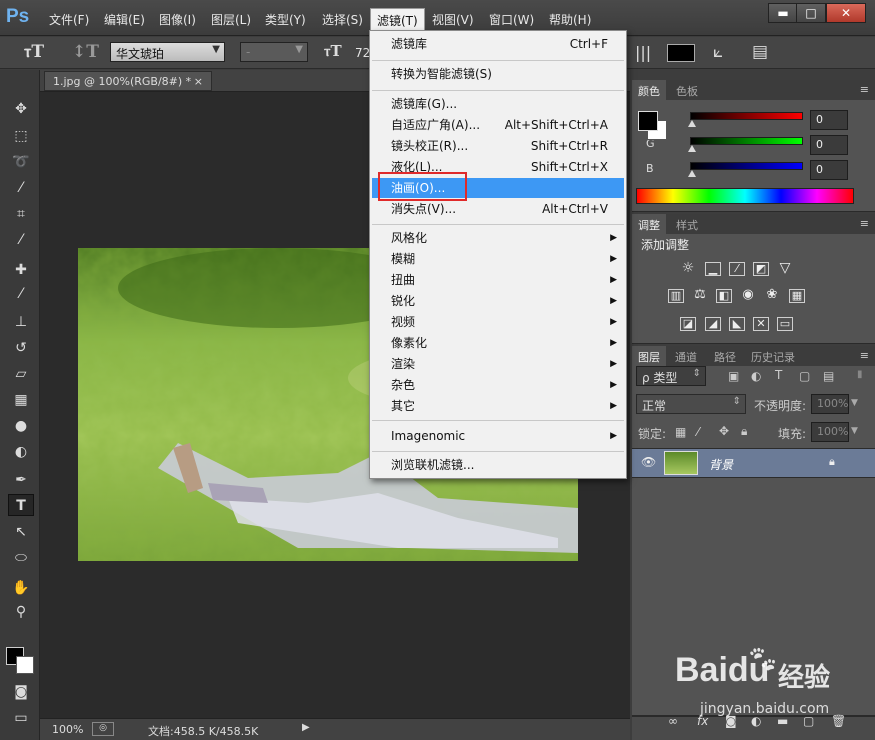  What do you see at coordinates (698, 432) in the screenshot?
I see `lock-pixels-icon: ⁄` at bounding box center [698, 432].